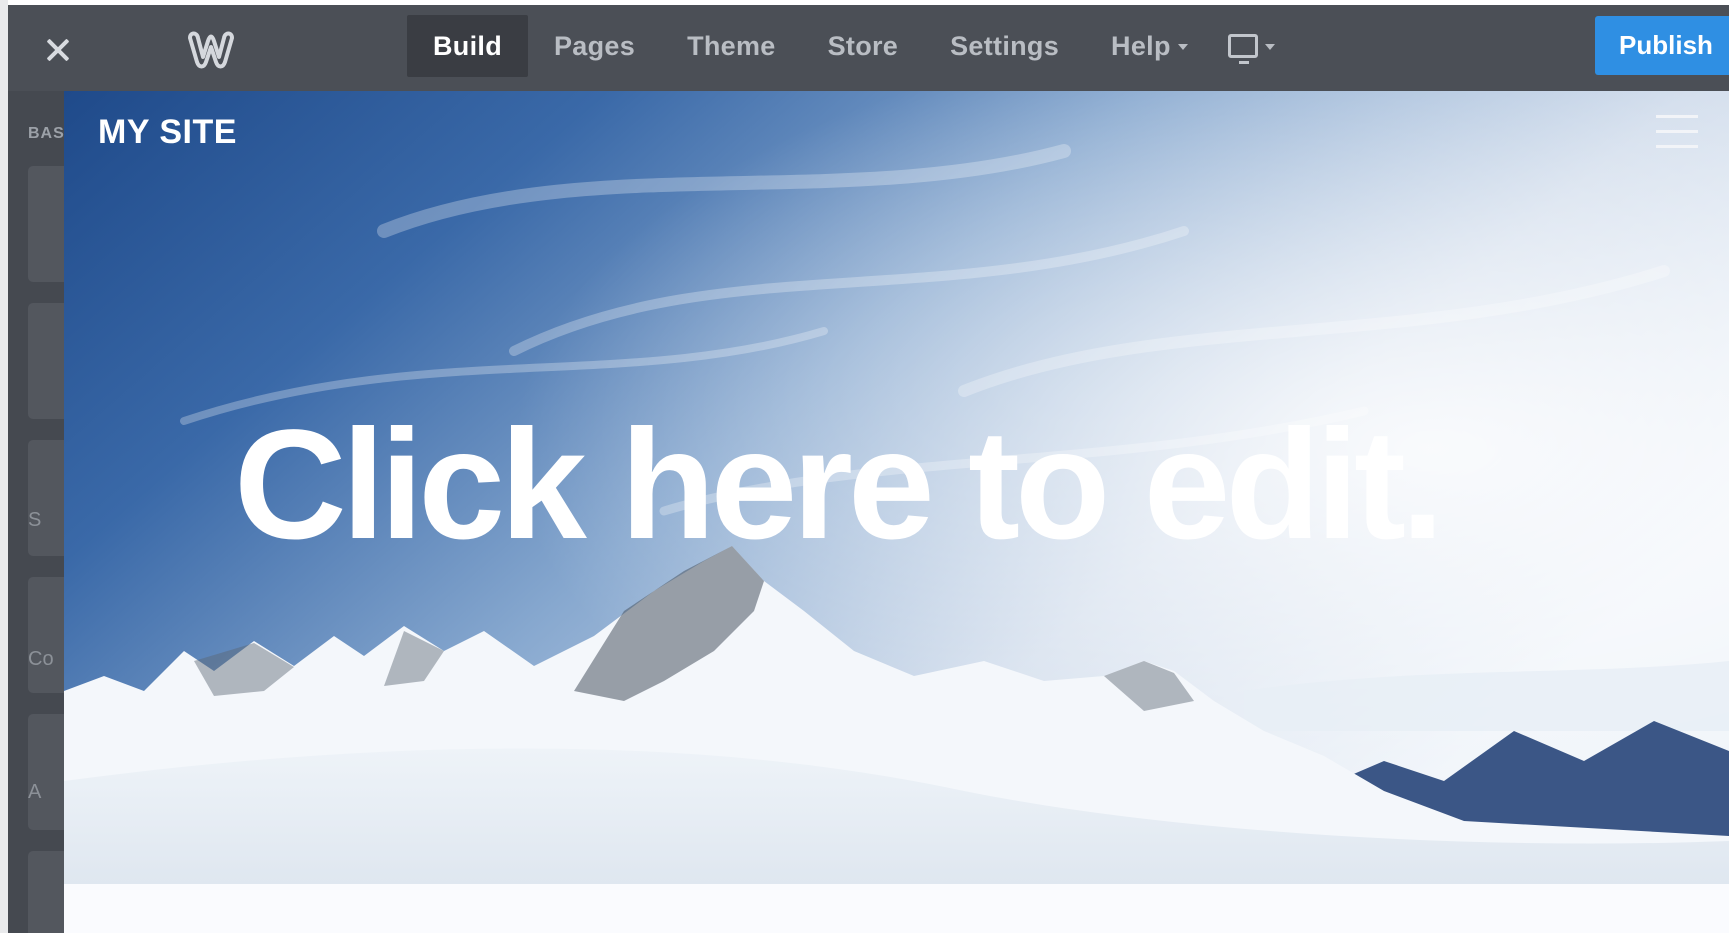 The height and width of the screenshot is (933, 1729). I want to click on window-edge, so click(4, 466).